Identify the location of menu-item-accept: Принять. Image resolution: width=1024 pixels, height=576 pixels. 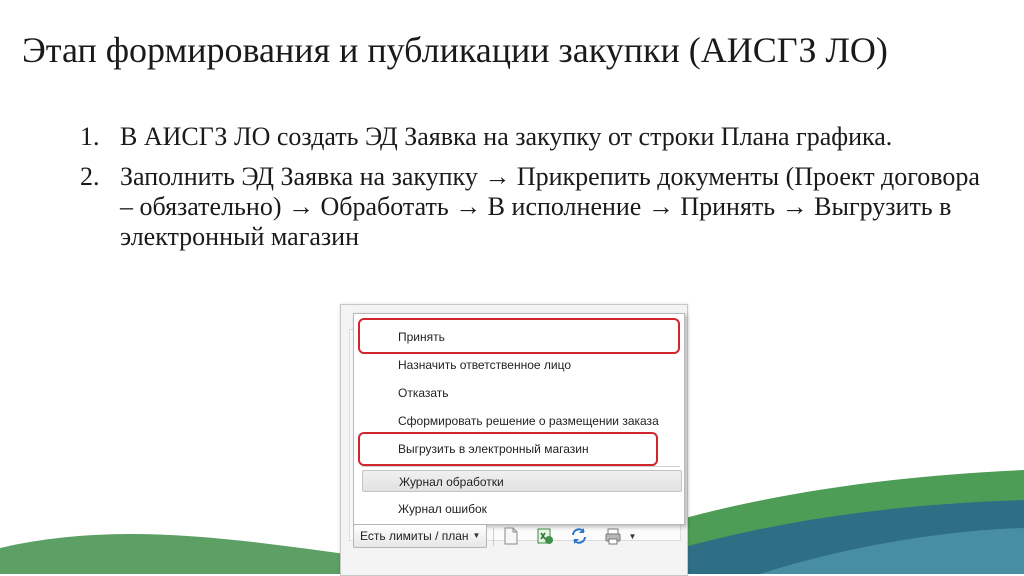
(421, 337).